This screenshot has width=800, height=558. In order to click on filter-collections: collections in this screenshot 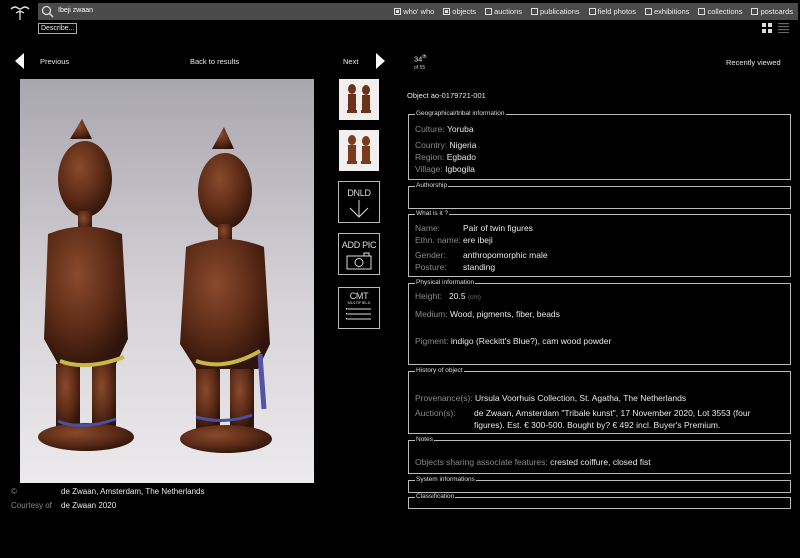, I will do `click(720, 11)`.